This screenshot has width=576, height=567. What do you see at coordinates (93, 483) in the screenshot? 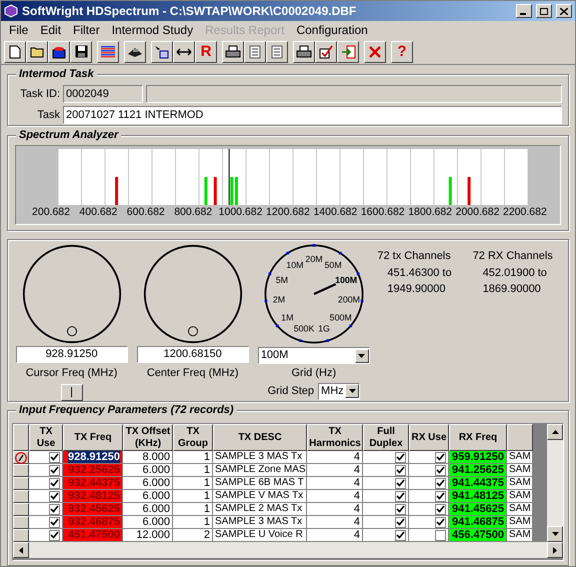
I see `table-cell: 932.44375` at bounding box center [93, 483].